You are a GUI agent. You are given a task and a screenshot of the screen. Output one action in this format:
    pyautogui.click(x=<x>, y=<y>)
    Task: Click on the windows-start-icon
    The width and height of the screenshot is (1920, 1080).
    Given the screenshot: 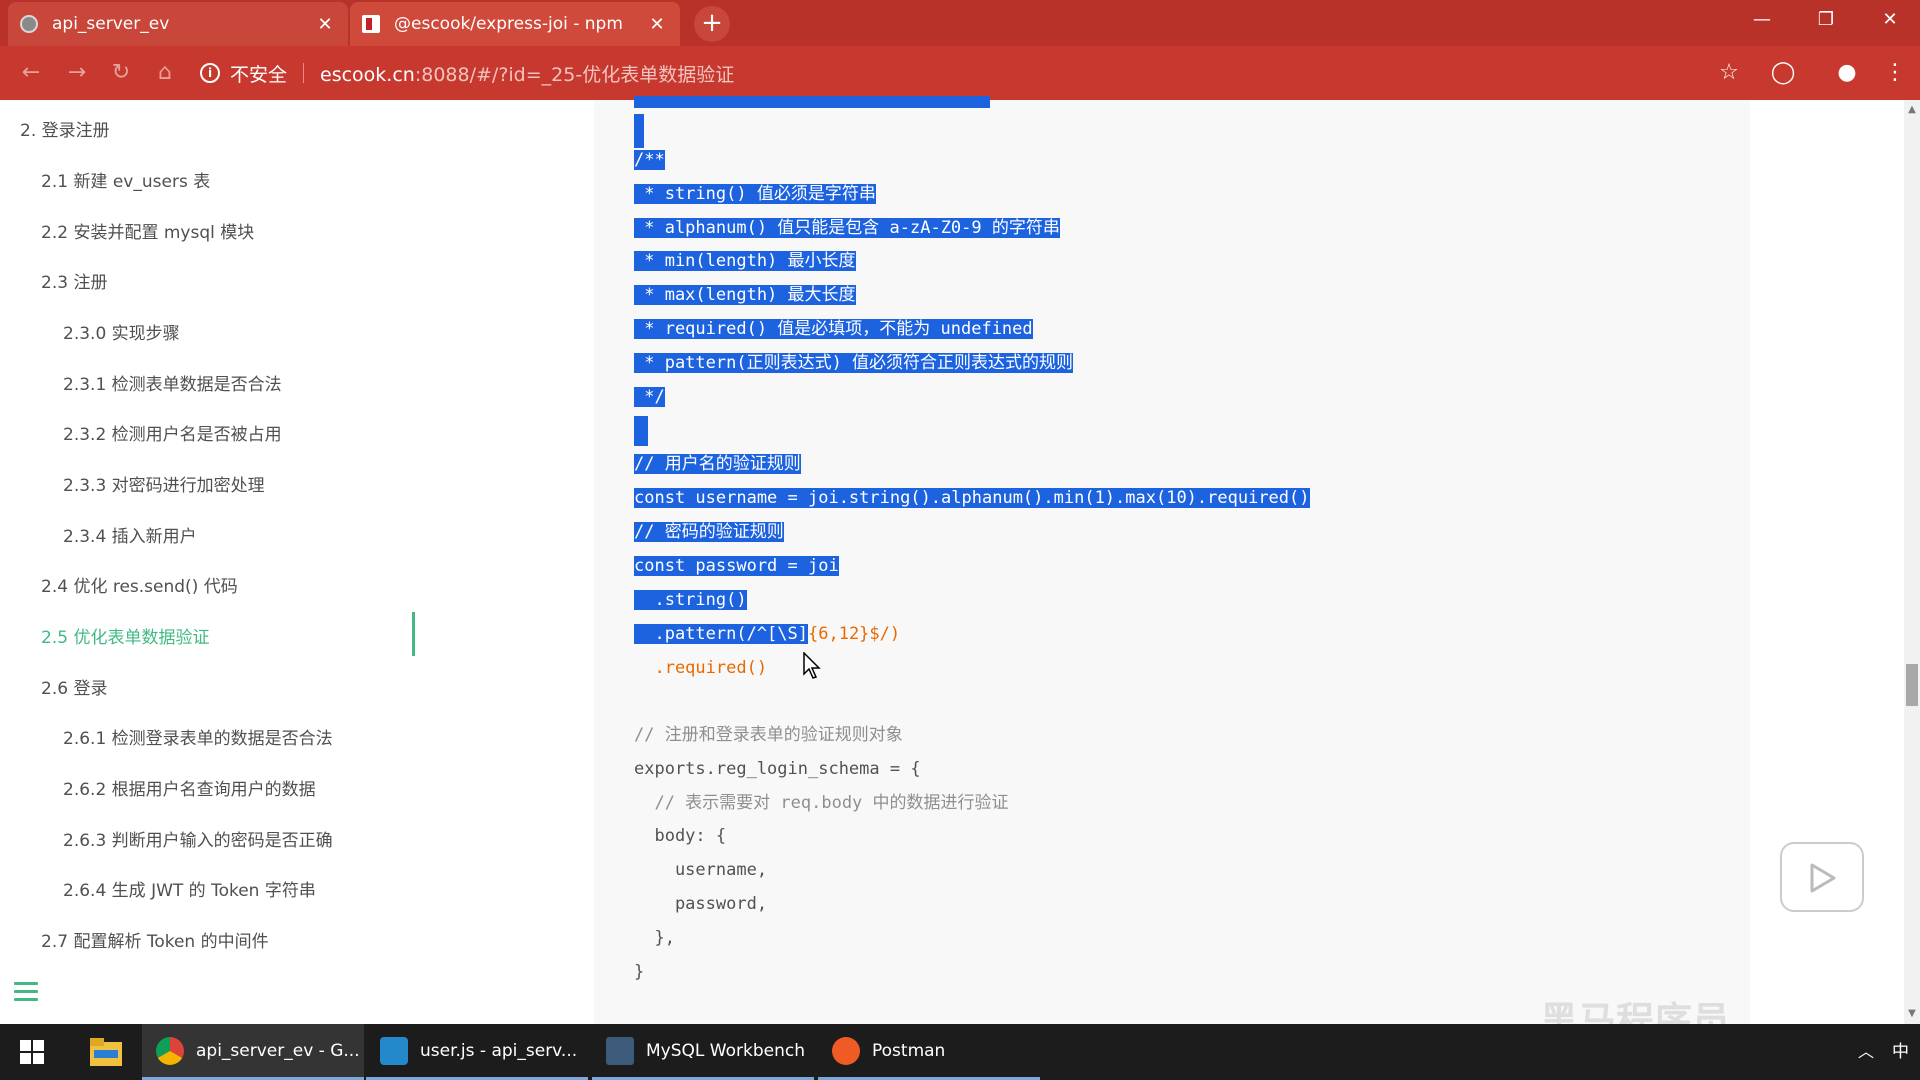 What is the action you would take?
    pyautogui.click(x=32, y=1052)
    